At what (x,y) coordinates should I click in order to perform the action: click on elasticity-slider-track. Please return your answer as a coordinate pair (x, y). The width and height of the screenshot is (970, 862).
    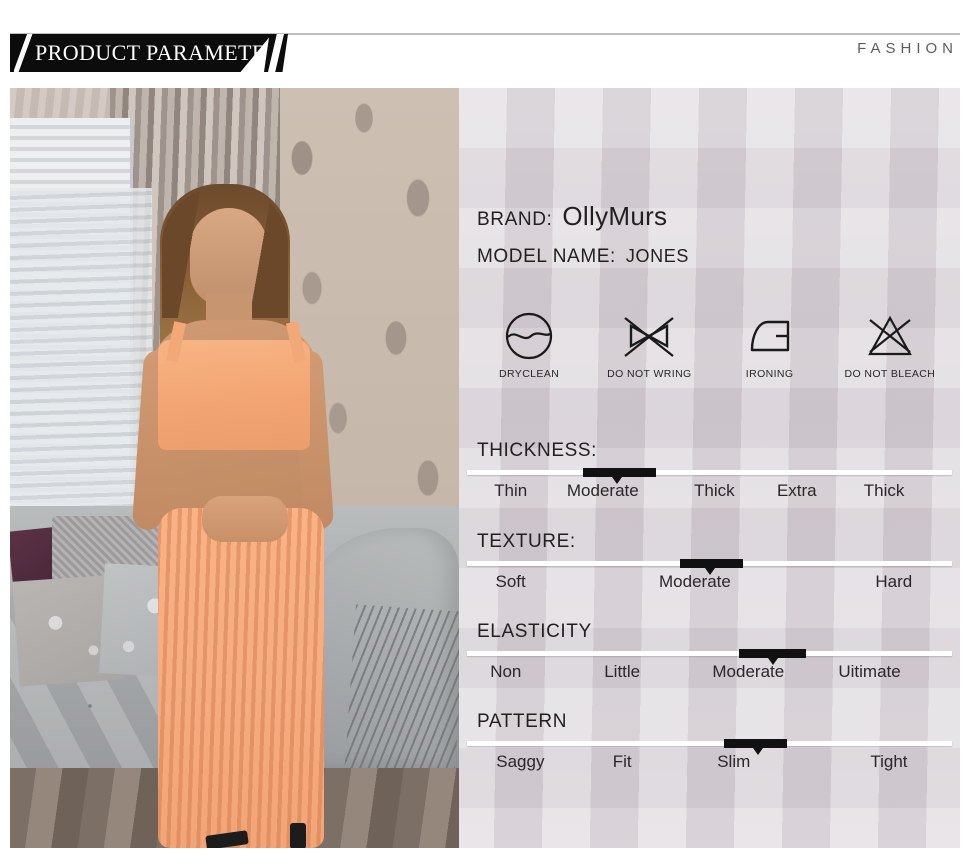
    Looking at the image, I should click on (709, 657).